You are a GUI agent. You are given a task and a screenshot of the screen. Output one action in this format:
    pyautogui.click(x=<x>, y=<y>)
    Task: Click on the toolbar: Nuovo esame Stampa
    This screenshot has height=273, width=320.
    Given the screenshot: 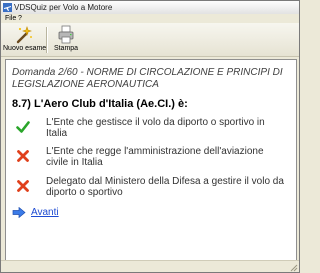 What is the action you would take?
    pyautogui.click(x=150, y=40)
    